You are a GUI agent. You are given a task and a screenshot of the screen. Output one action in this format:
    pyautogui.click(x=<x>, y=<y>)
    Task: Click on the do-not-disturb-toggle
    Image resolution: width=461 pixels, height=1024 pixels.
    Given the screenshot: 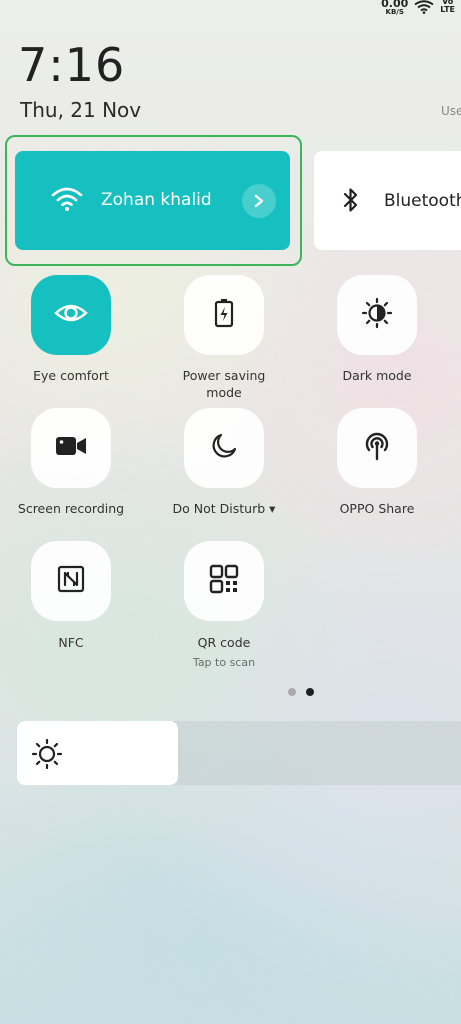 What is the action you would take?
    pyautogui.click(x=224, y=448)
    